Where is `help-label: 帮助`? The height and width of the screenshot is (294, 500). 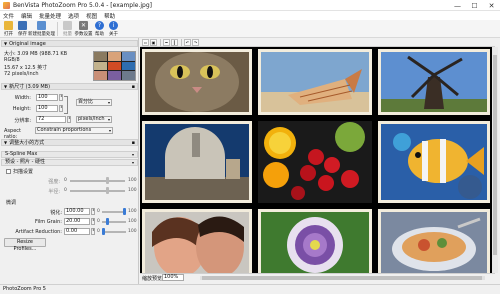 help-label: 帮助 is located at coordinates (99, 34).